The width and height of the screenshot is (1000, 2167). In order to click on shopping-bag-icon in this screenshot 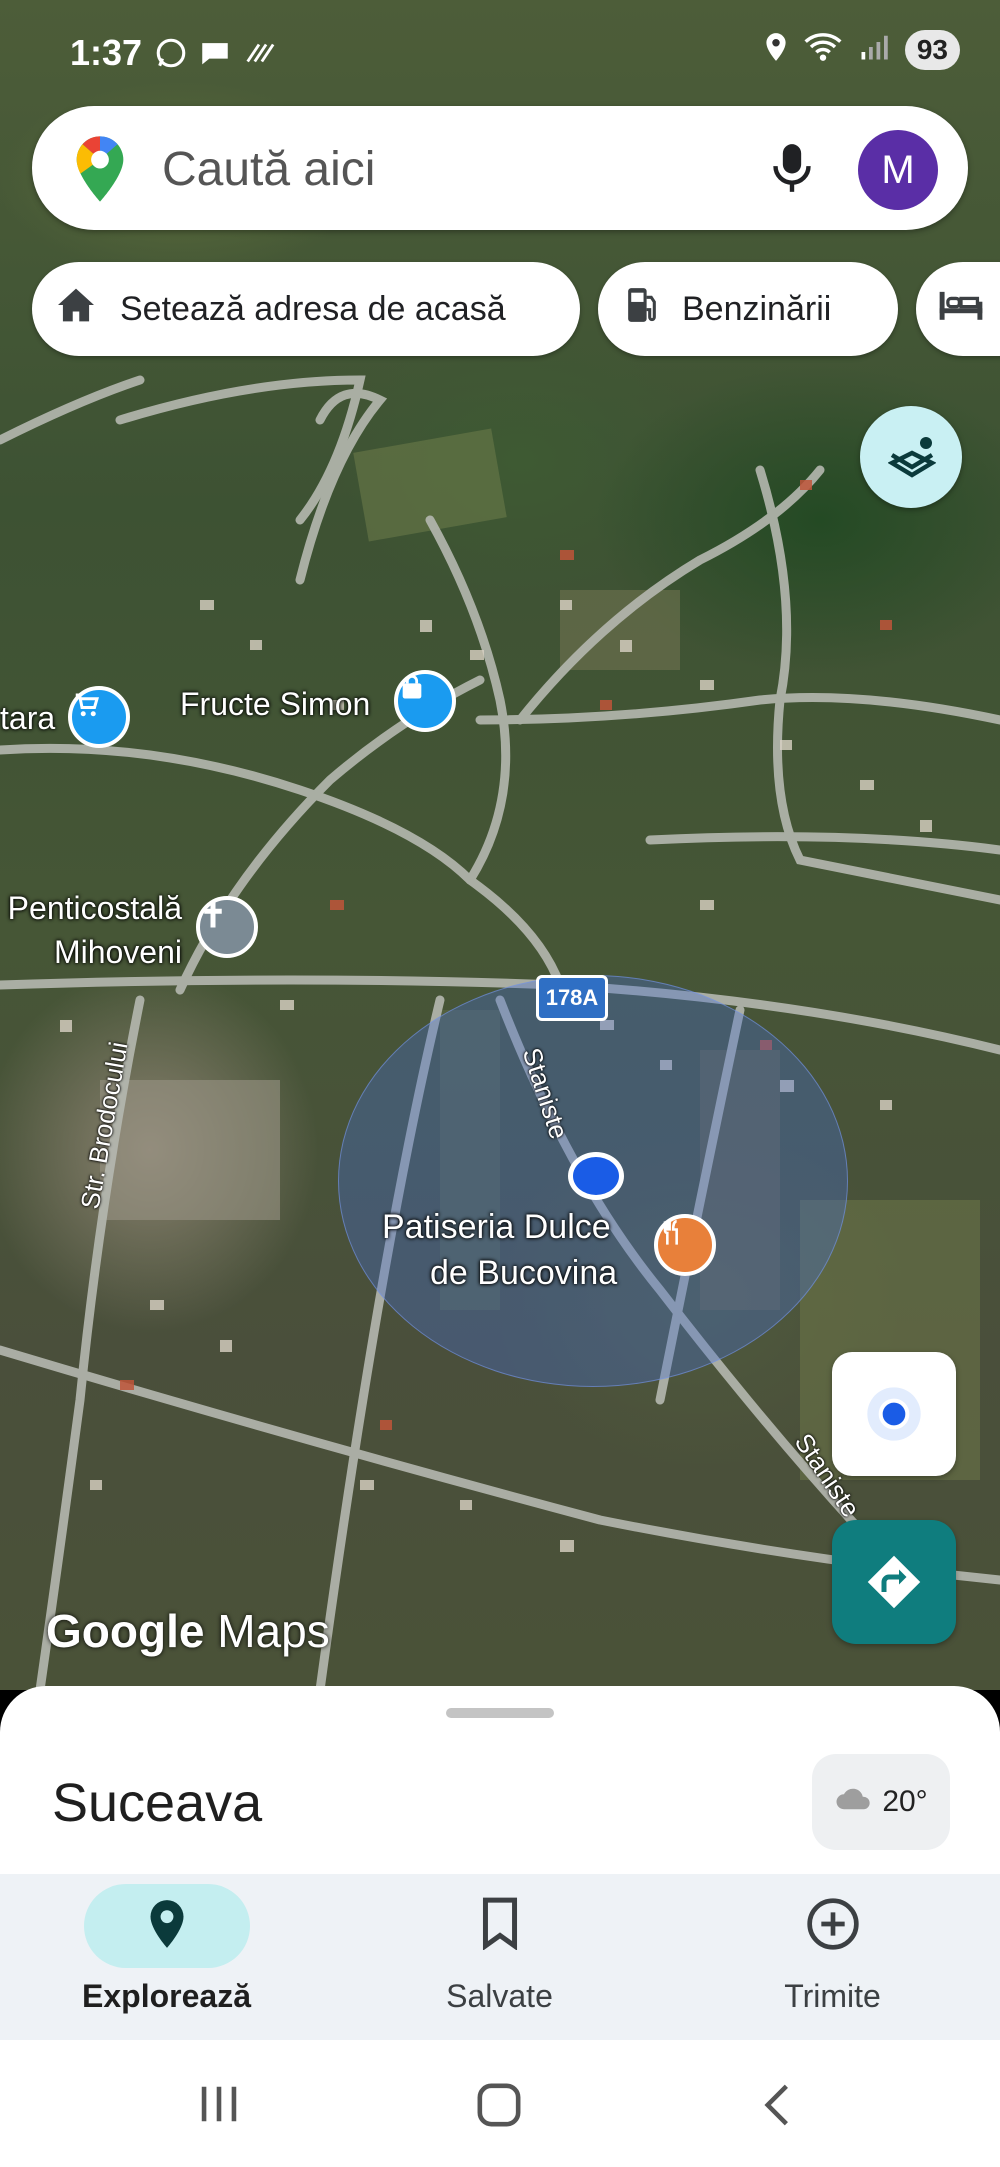, I will do `click(425, 701)`.